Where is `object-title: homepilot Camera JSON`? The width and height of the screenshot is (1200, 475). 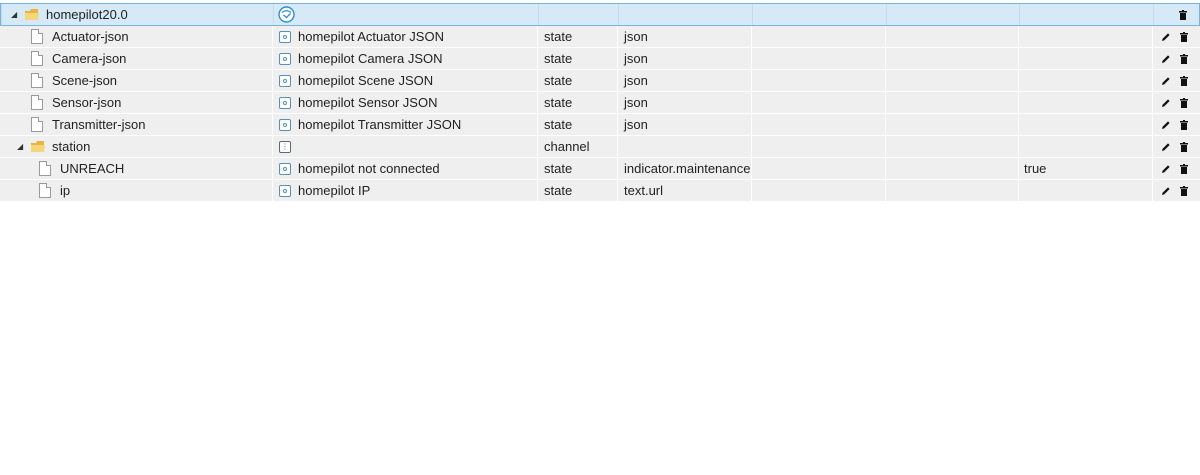 object-title: homepilot Camera JSON is located at coordinates (370, 58).